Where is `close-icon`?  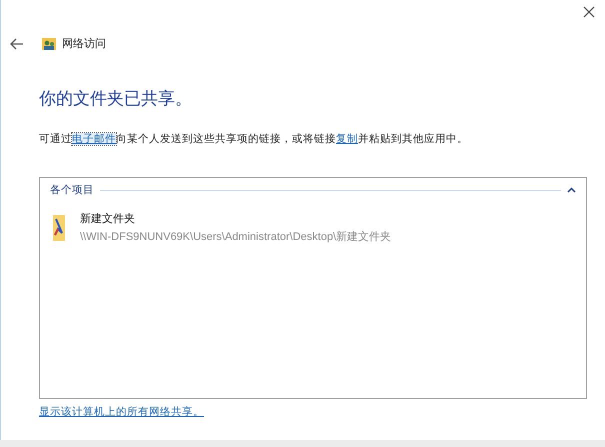
close-icon is located at coordinates (589, 12).